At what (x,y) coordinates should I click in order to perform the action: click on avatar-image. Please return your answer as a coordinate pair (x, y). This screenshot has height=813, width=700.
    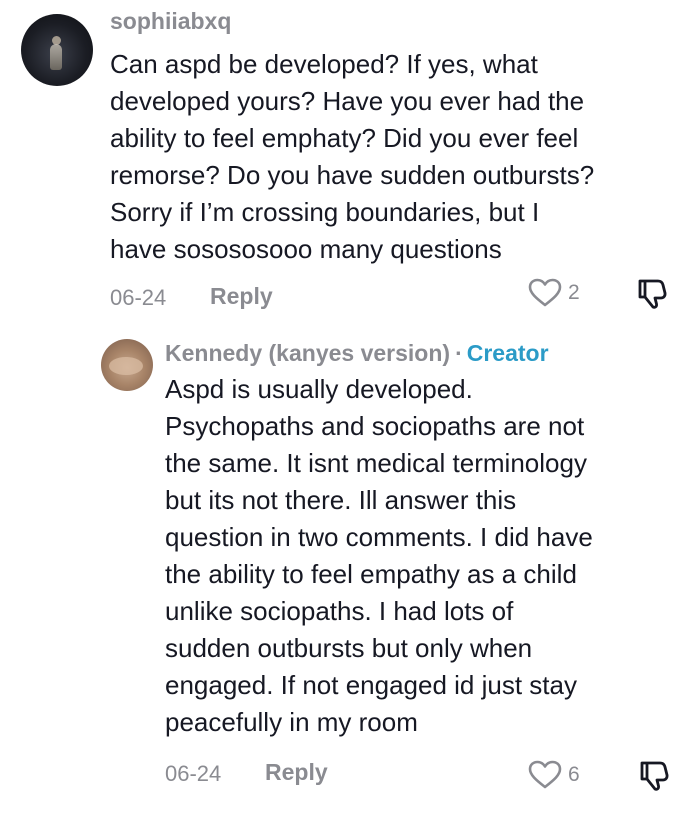
    Looking at the image, I should click on (126, 366).